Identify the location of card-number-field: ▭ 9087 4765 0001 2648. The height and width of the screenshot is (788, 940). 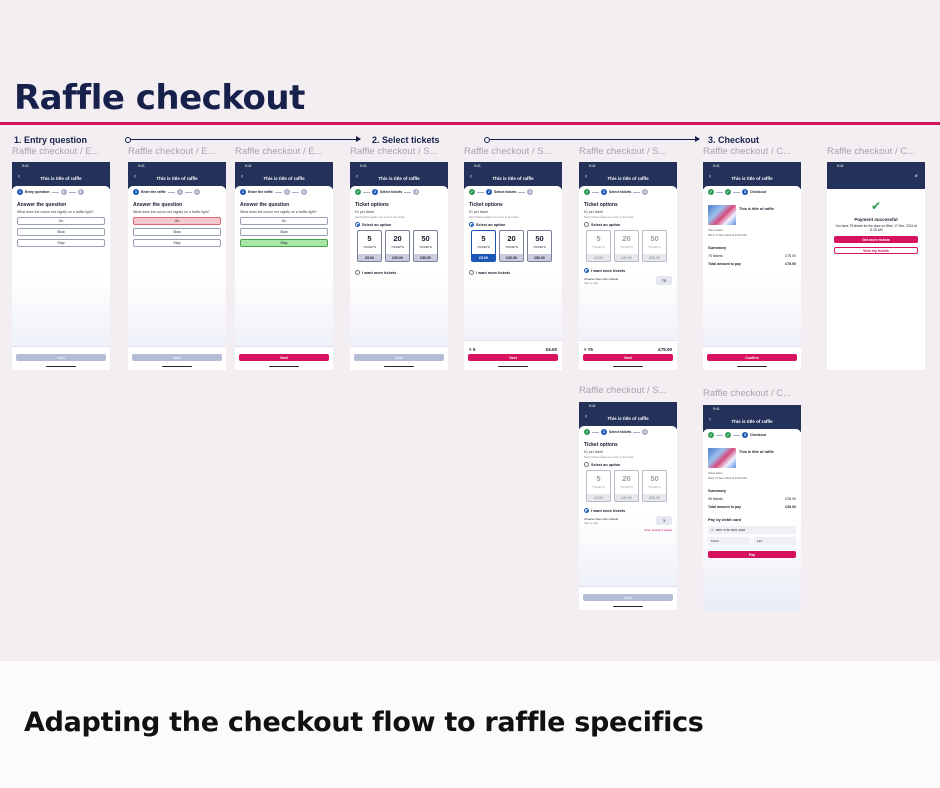
(752, 530).